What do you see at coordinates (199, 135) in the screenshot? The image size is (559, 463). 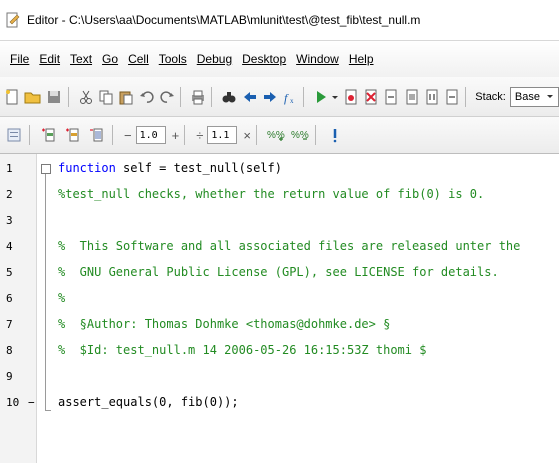 I see `divide-button: ÷` at bounding box center [199, 135].